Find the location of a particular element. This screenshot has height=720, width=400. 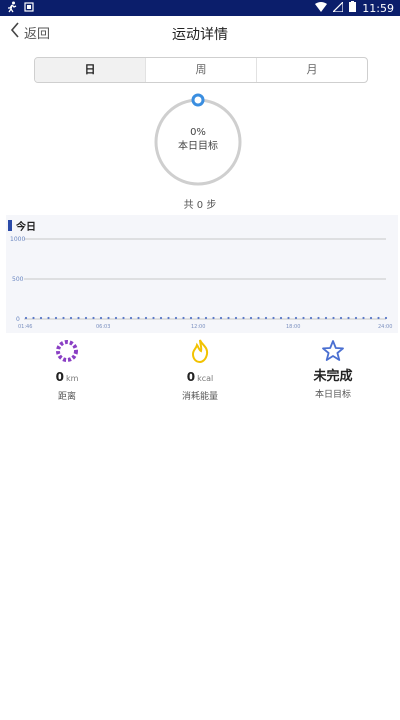

running-man-icon is located at coordinates (12, 8).